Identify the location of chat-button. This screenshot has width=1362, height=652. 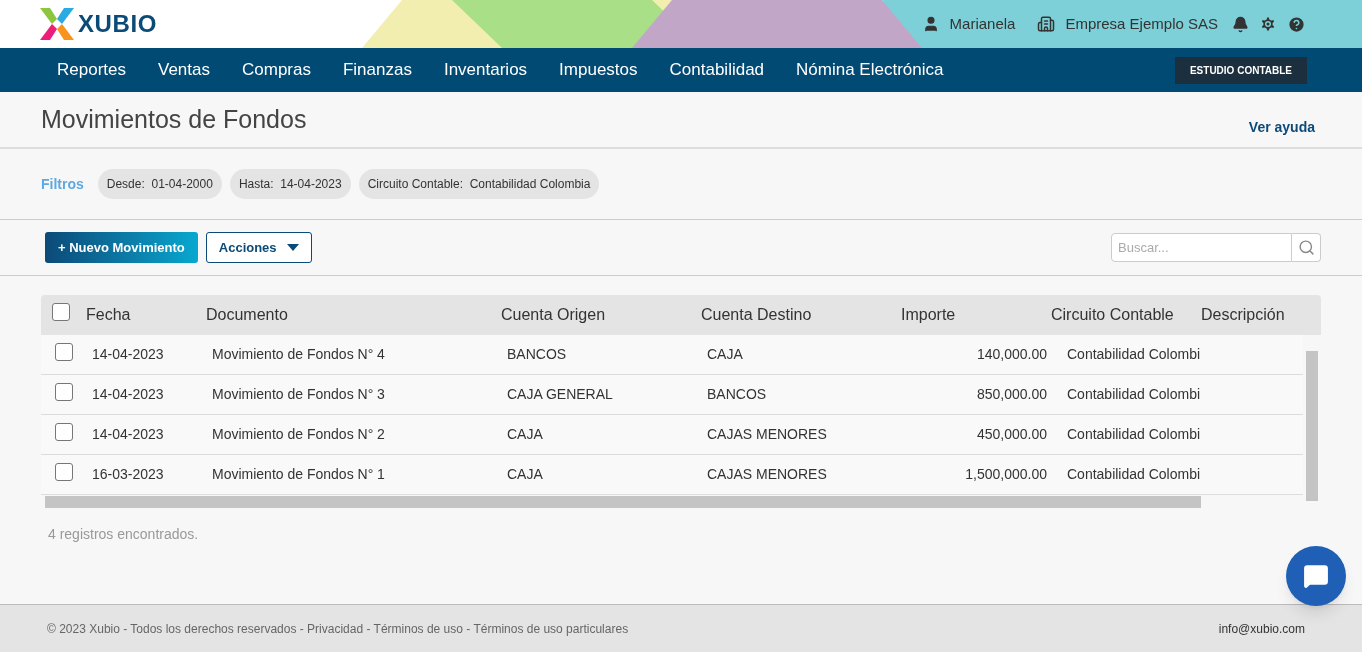
(1316, 576).